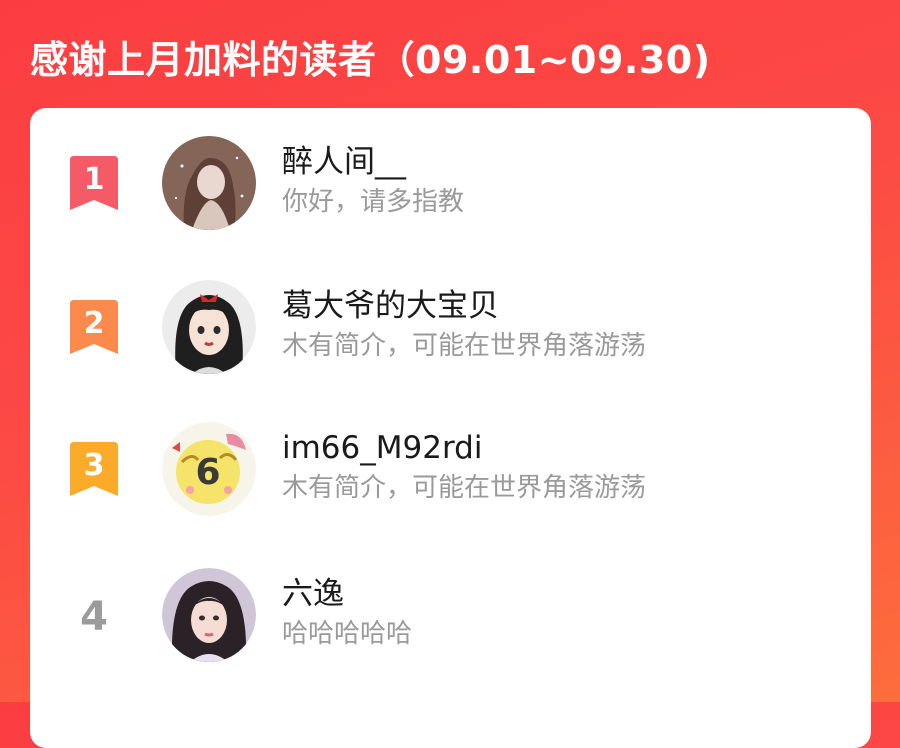  I want to click on reader-bio-3: 木有简介，可能在世界角落游荡, so click(464, 488).